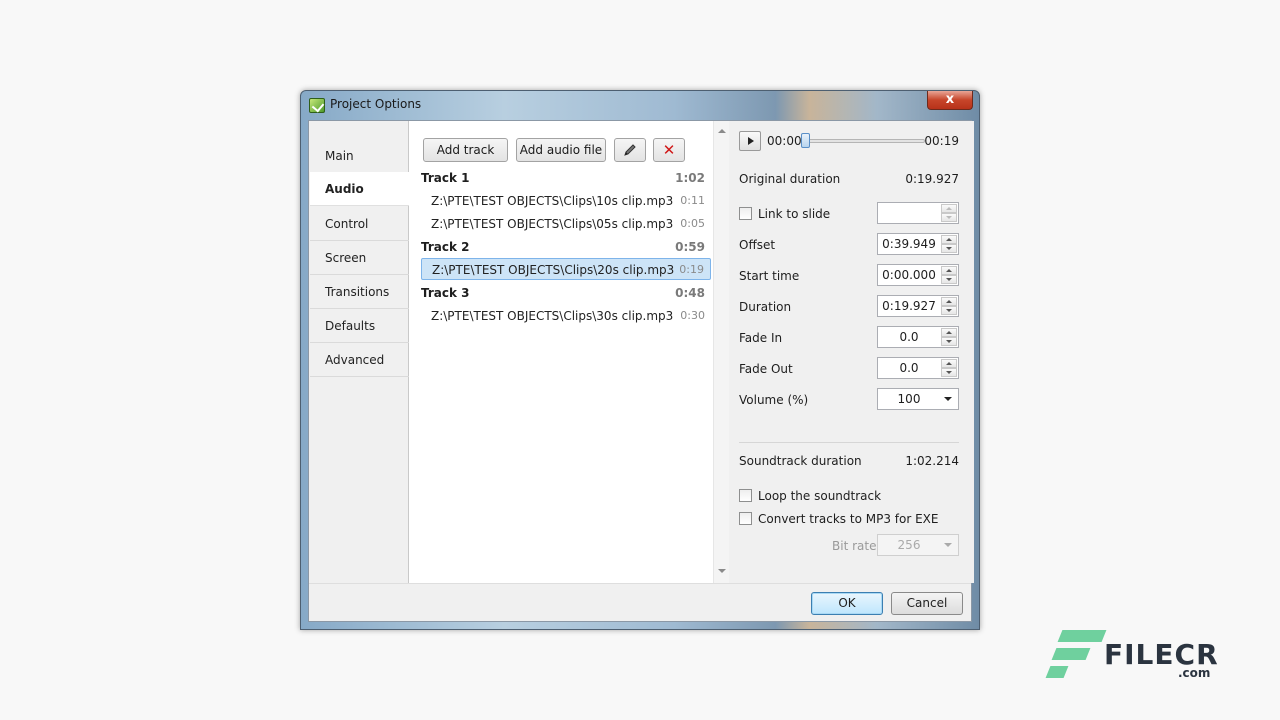 The image size is (1280, 720). Describe the element at coordinates (745, 213) in the screenshot. I see `link-to-slide-checkbox` at that location.